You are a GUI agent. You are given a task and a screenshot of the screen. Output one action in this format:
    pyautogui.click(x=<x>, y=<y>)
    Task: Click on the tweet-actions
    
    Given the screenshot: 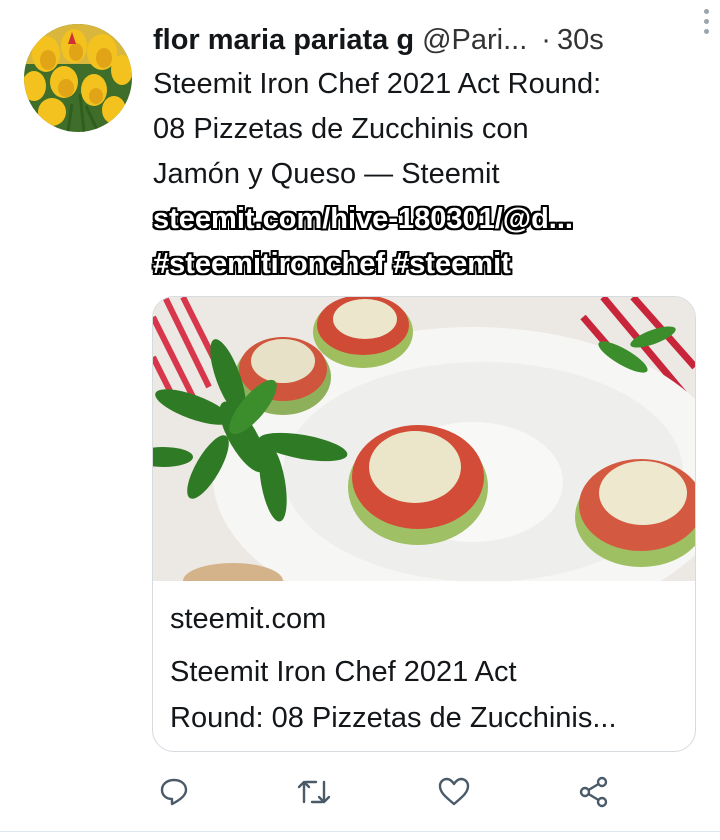 What is the action you would take?
    pyautogui.click(x=387, y=793)
    